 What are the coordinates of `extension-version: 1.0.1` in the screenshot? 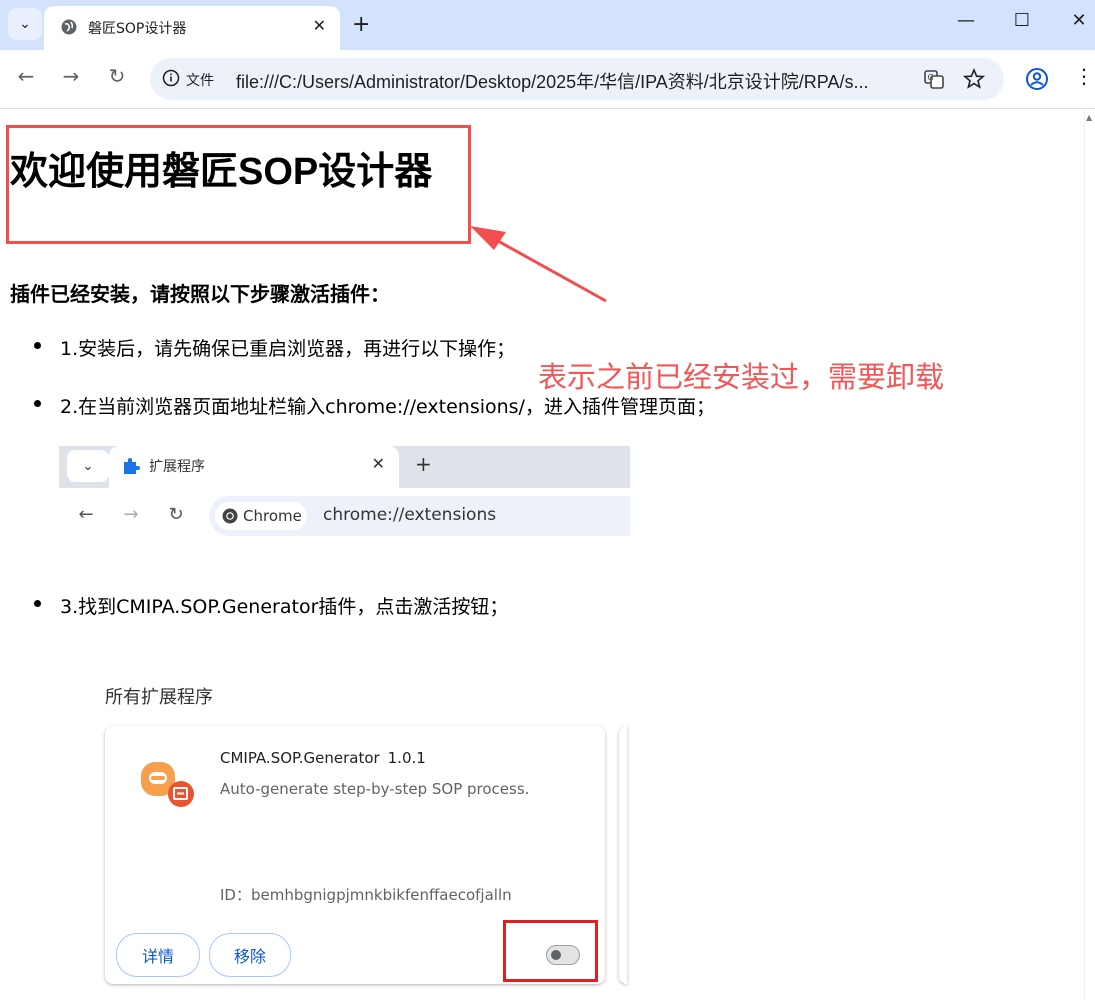 It's located at (406, 758).